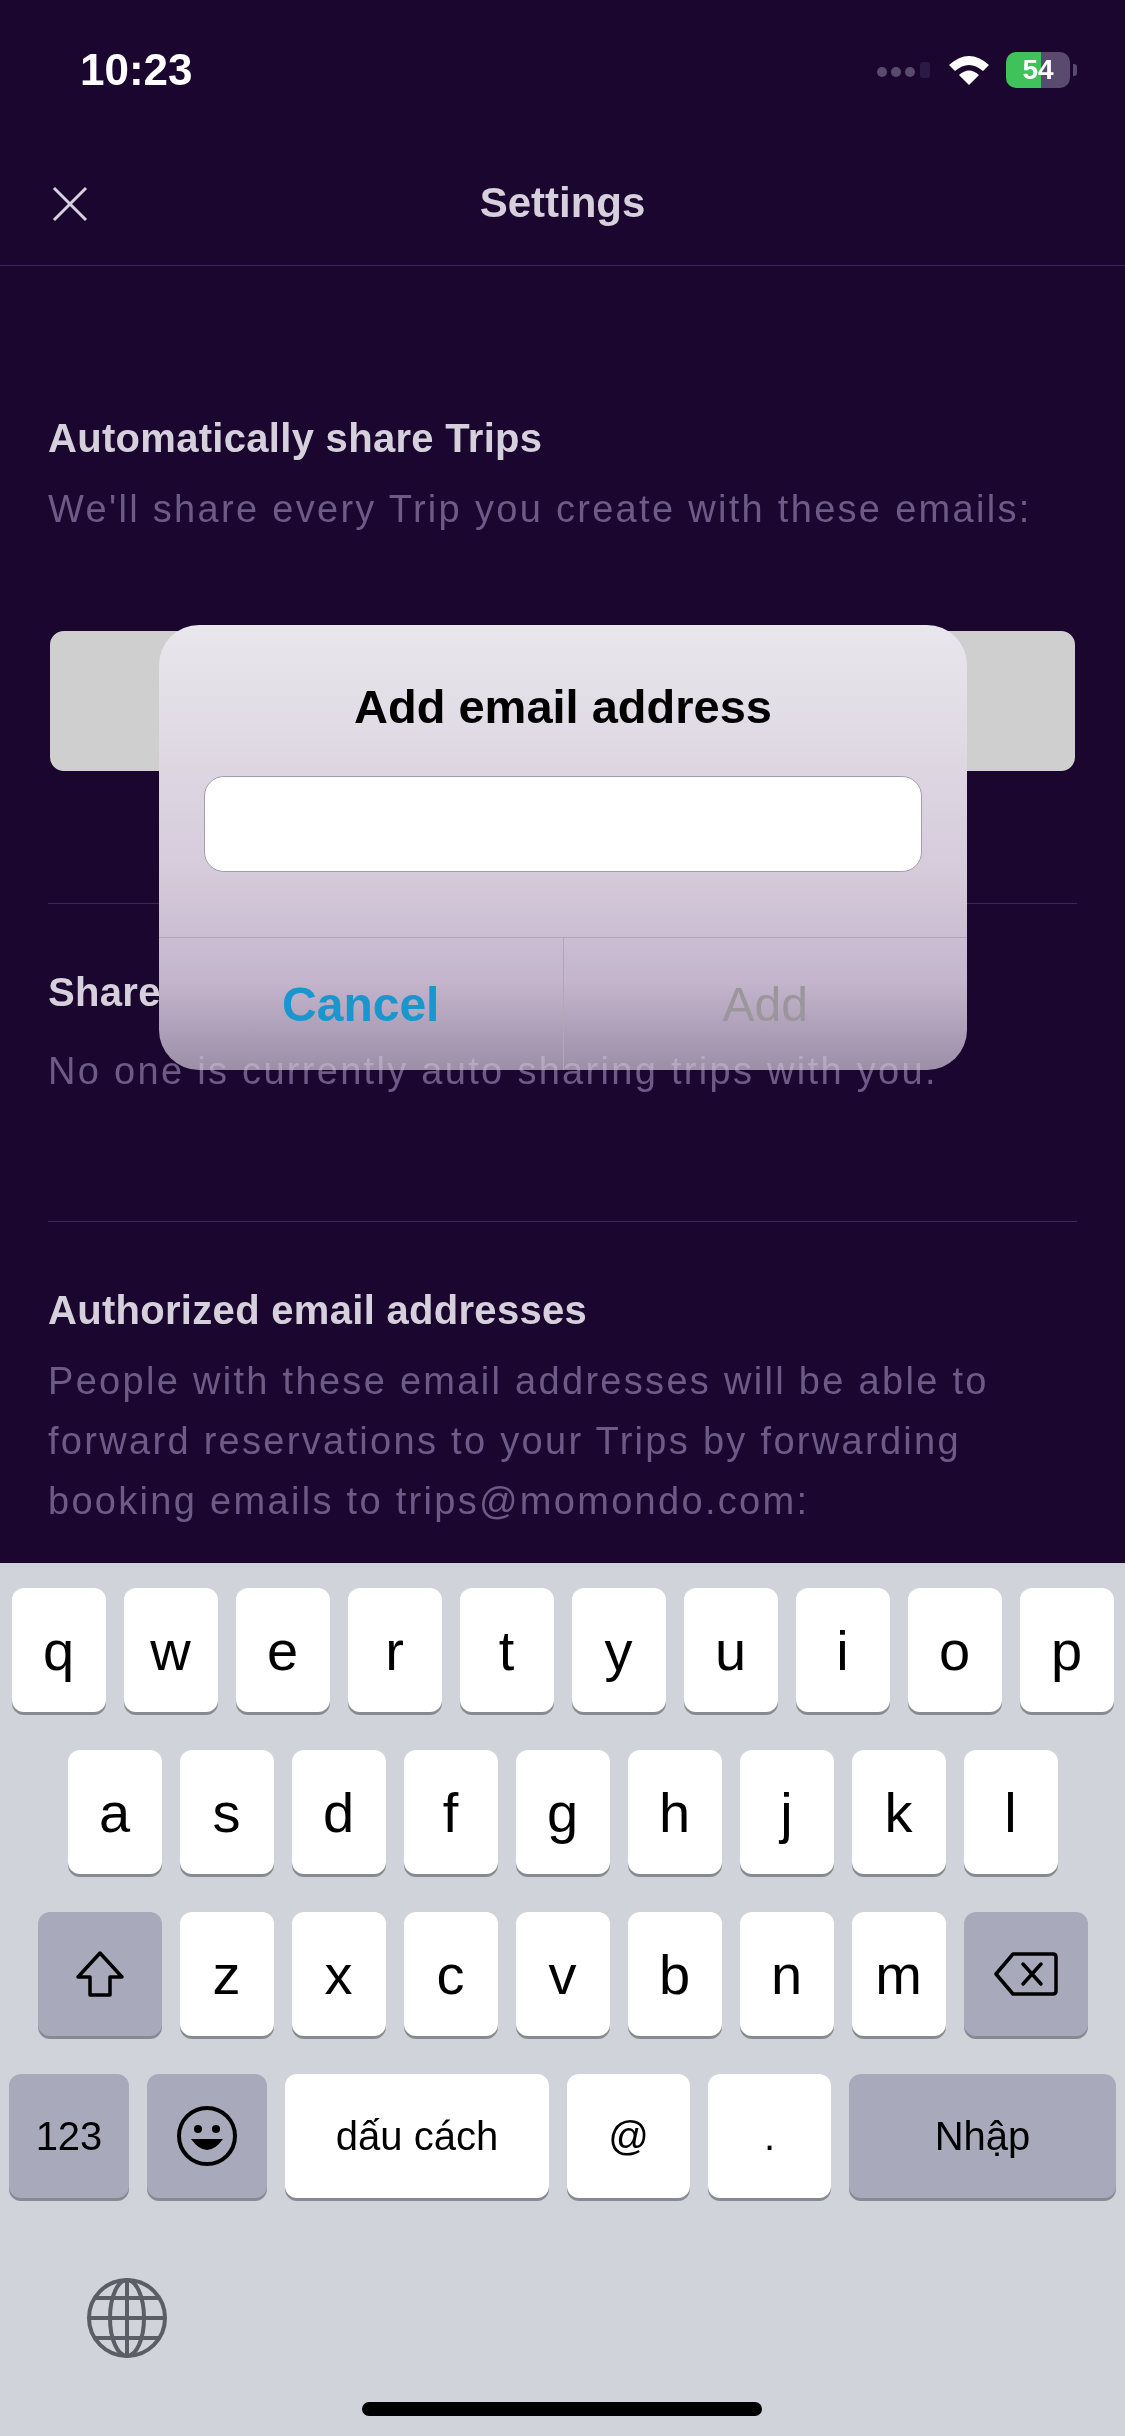 The width and height of the screenshot is (1125, 2436). Describe the element at coordinates (1010, 1812) in the screenshot. I see `keyboard-key: l` at that location.